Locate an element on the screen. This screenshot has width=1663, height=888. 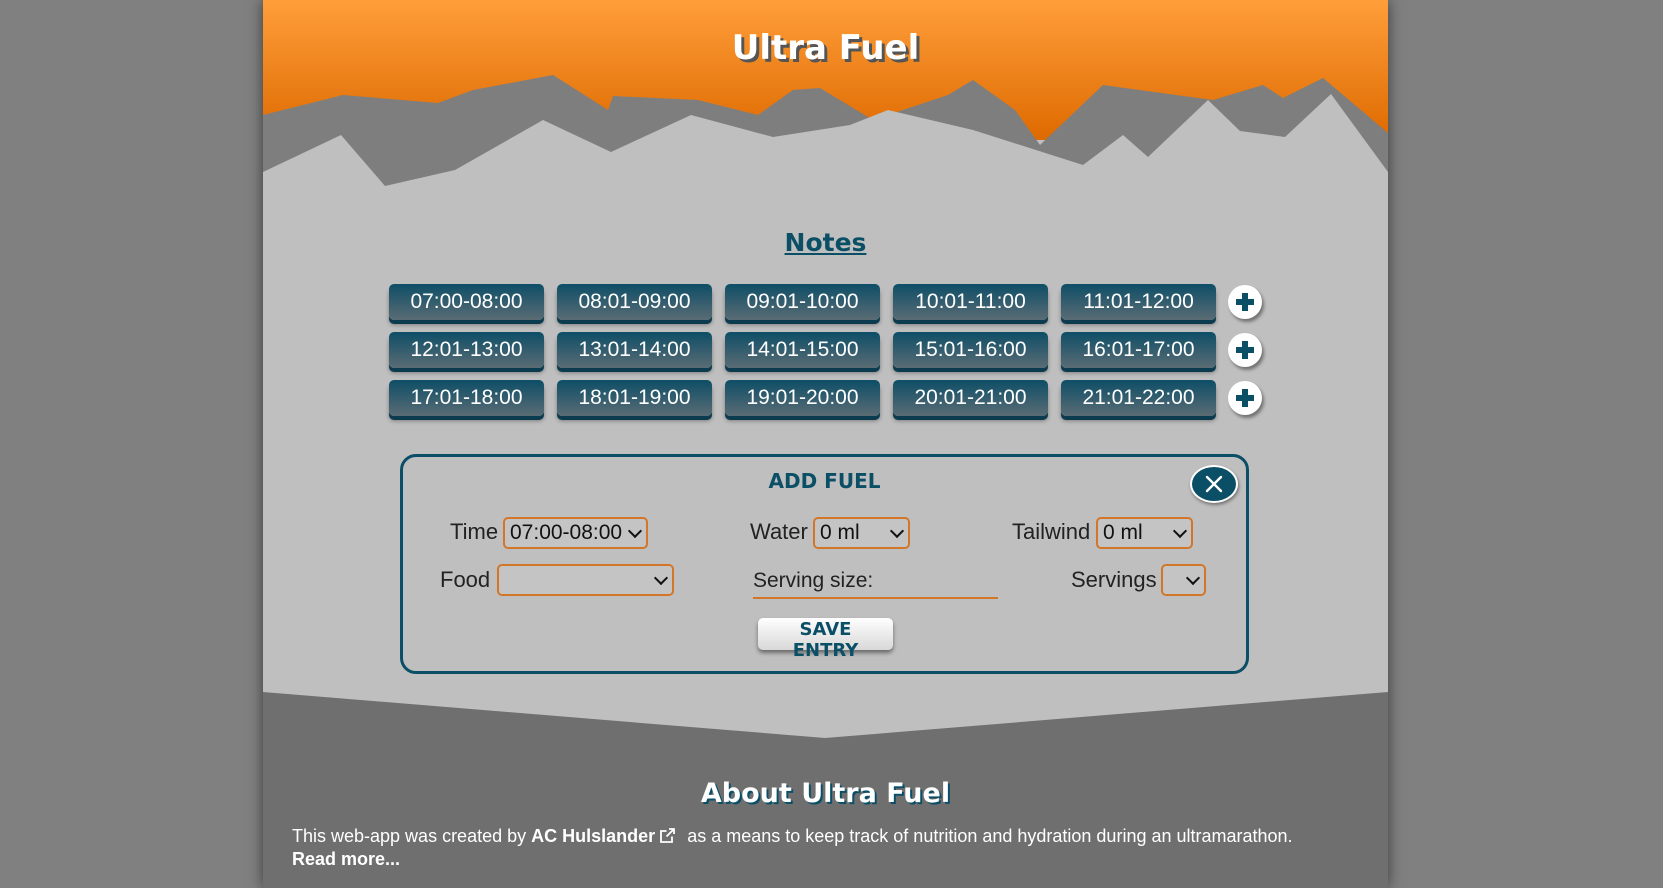
time-slot-button: 15:01-16:00 is located at coordinates (970, 350).